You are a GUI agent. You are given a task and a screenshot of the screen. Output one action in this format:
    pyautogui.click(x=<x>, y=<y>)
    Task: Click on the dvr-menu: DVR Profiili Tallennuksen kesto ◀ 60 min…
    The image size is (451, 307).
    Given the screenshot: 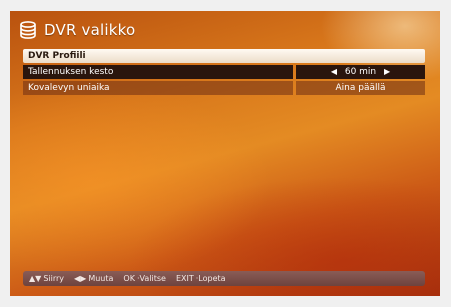 What is the action you would take?
    pyautogui.click(x=224, y=72)
    